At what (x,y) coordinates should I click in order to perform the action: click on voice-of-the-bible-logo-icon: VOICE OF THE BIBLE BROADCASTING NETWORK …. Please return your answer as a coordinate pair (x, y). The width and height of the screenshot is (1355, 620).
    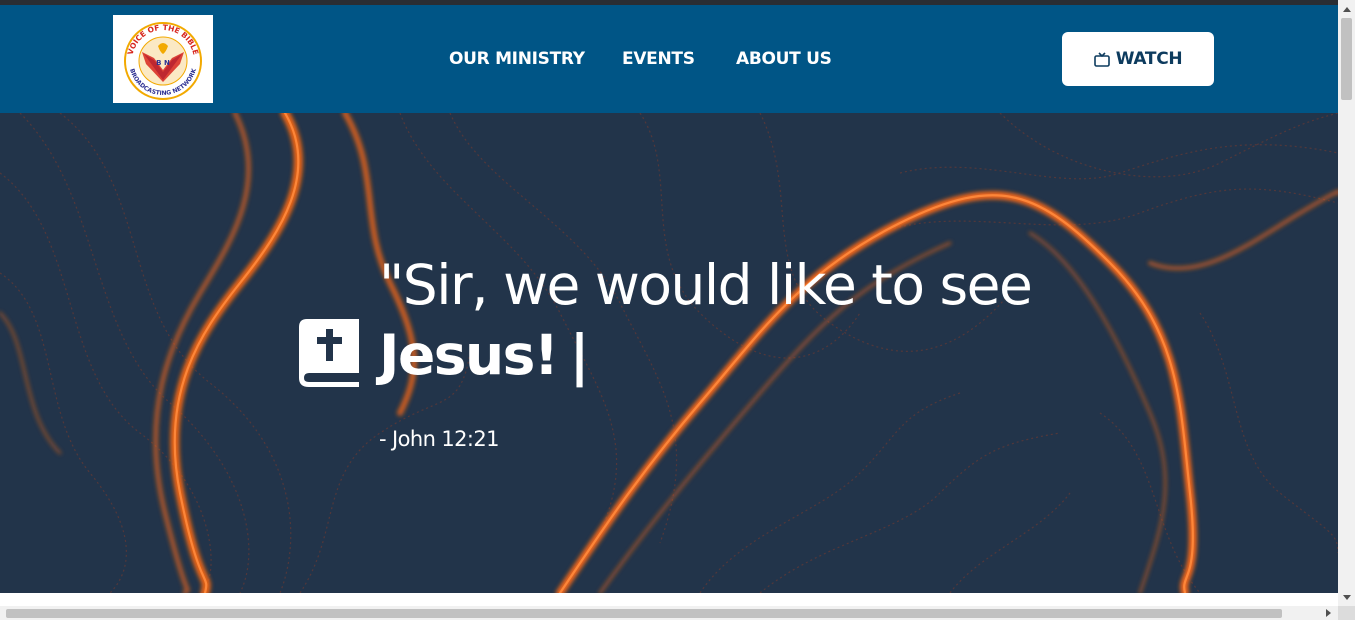
    Looking at the image, I should click on (163, 61).